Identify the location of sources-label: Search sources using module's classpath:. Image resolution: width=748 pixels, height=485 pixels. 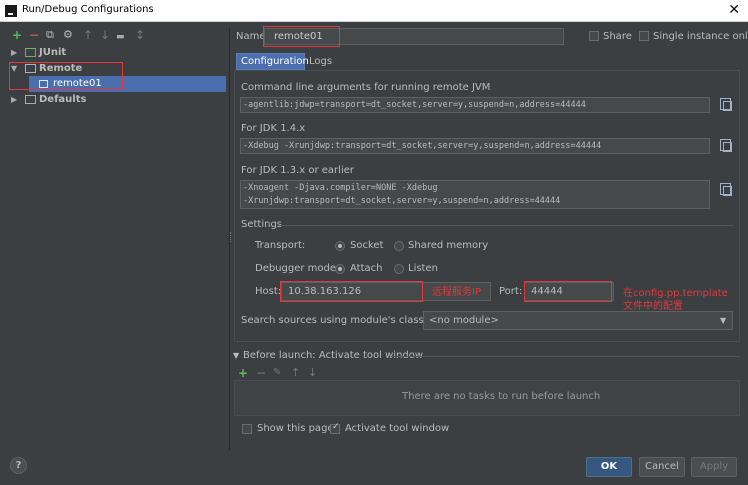
(345, 320).